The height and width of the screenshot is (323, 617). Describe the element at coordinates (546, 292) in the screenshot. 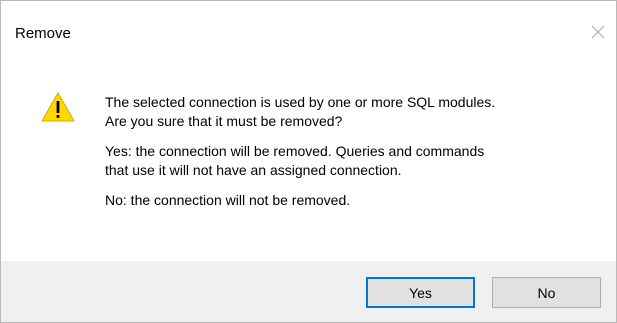

I see `no-button: No` at that location.